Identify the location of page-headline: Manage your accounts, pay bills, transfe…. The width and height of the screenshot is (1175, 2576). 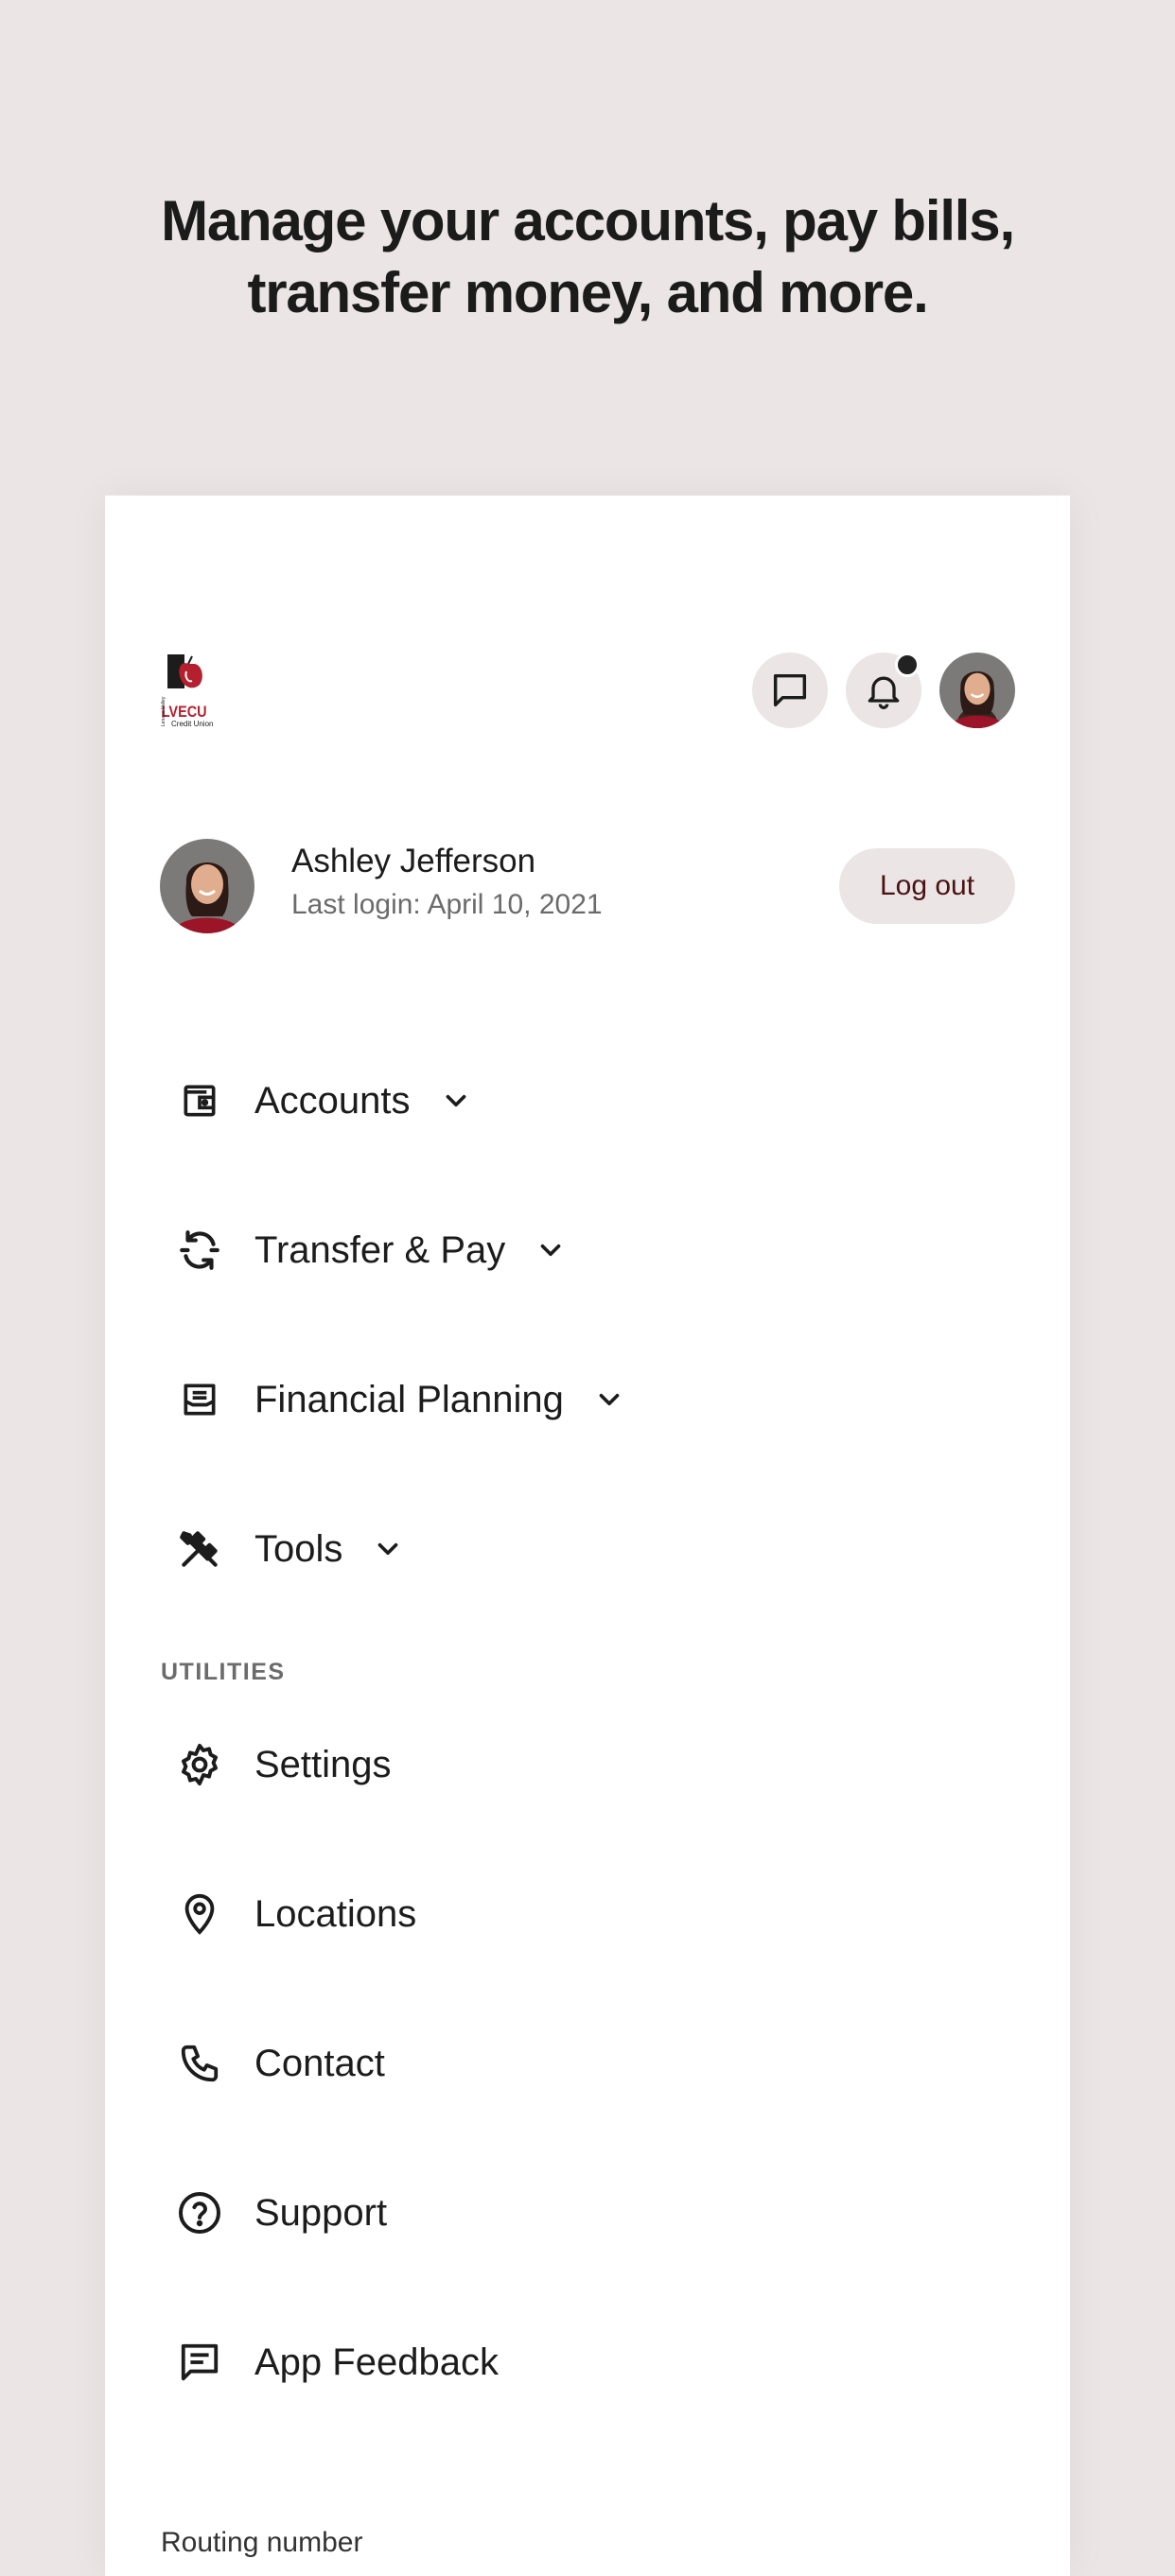
(587, 257).